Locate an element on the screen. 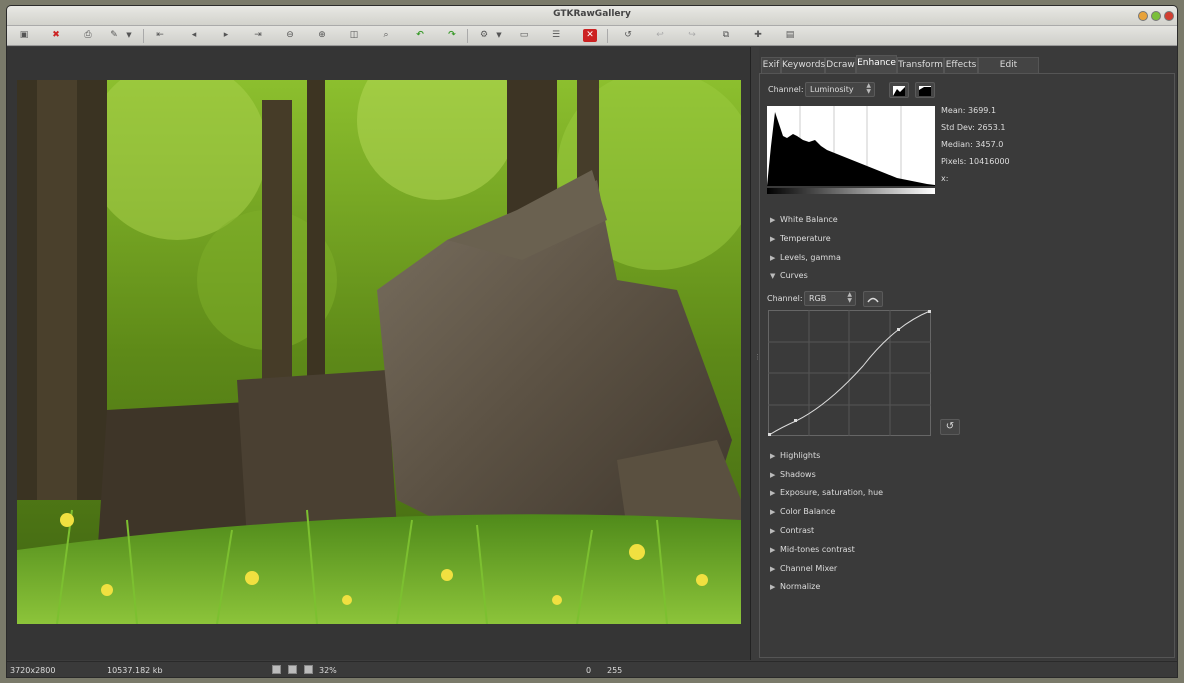  section-normalize: ▶ Normalize is located at coordinates (795, 586).